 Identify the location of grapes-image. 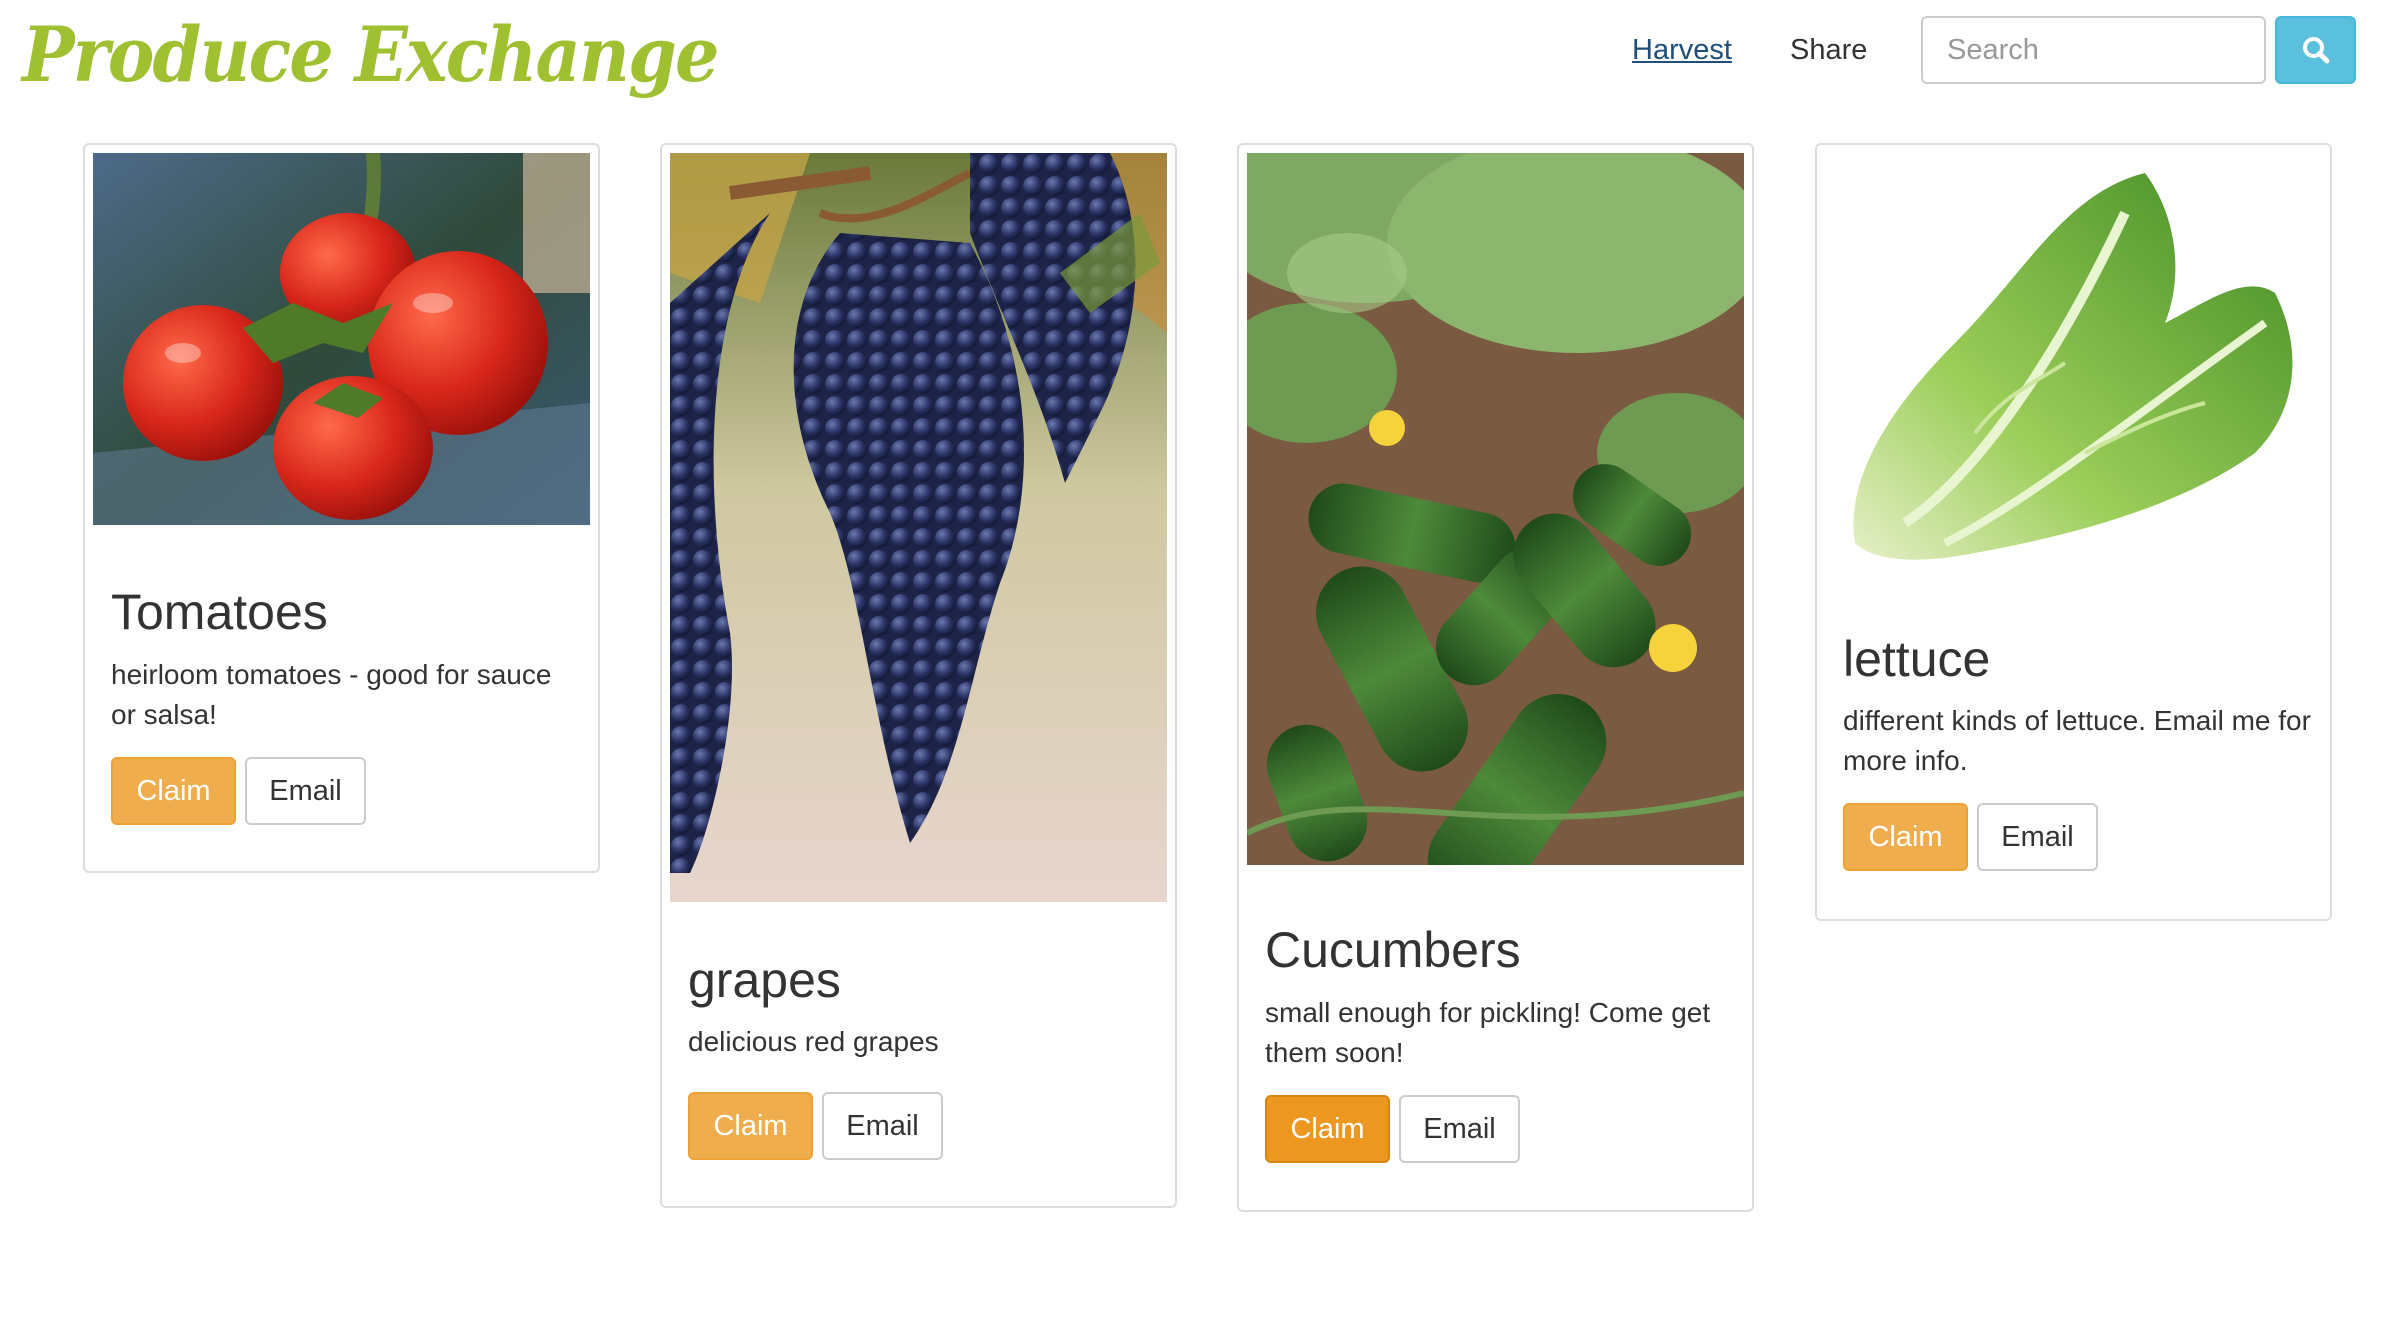
(918, 527).